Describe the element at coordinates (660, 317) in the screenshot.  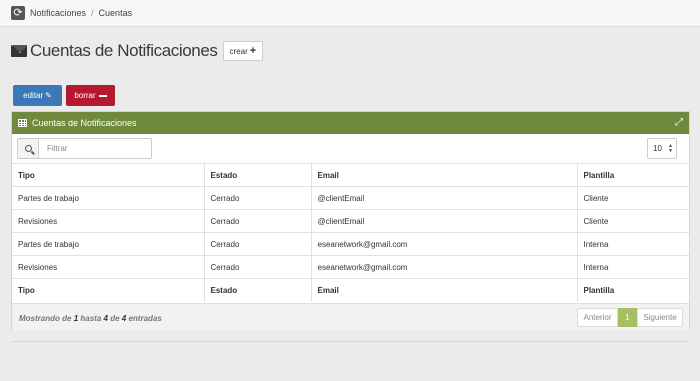
I see `next-page-button: Siguiente` at that location.